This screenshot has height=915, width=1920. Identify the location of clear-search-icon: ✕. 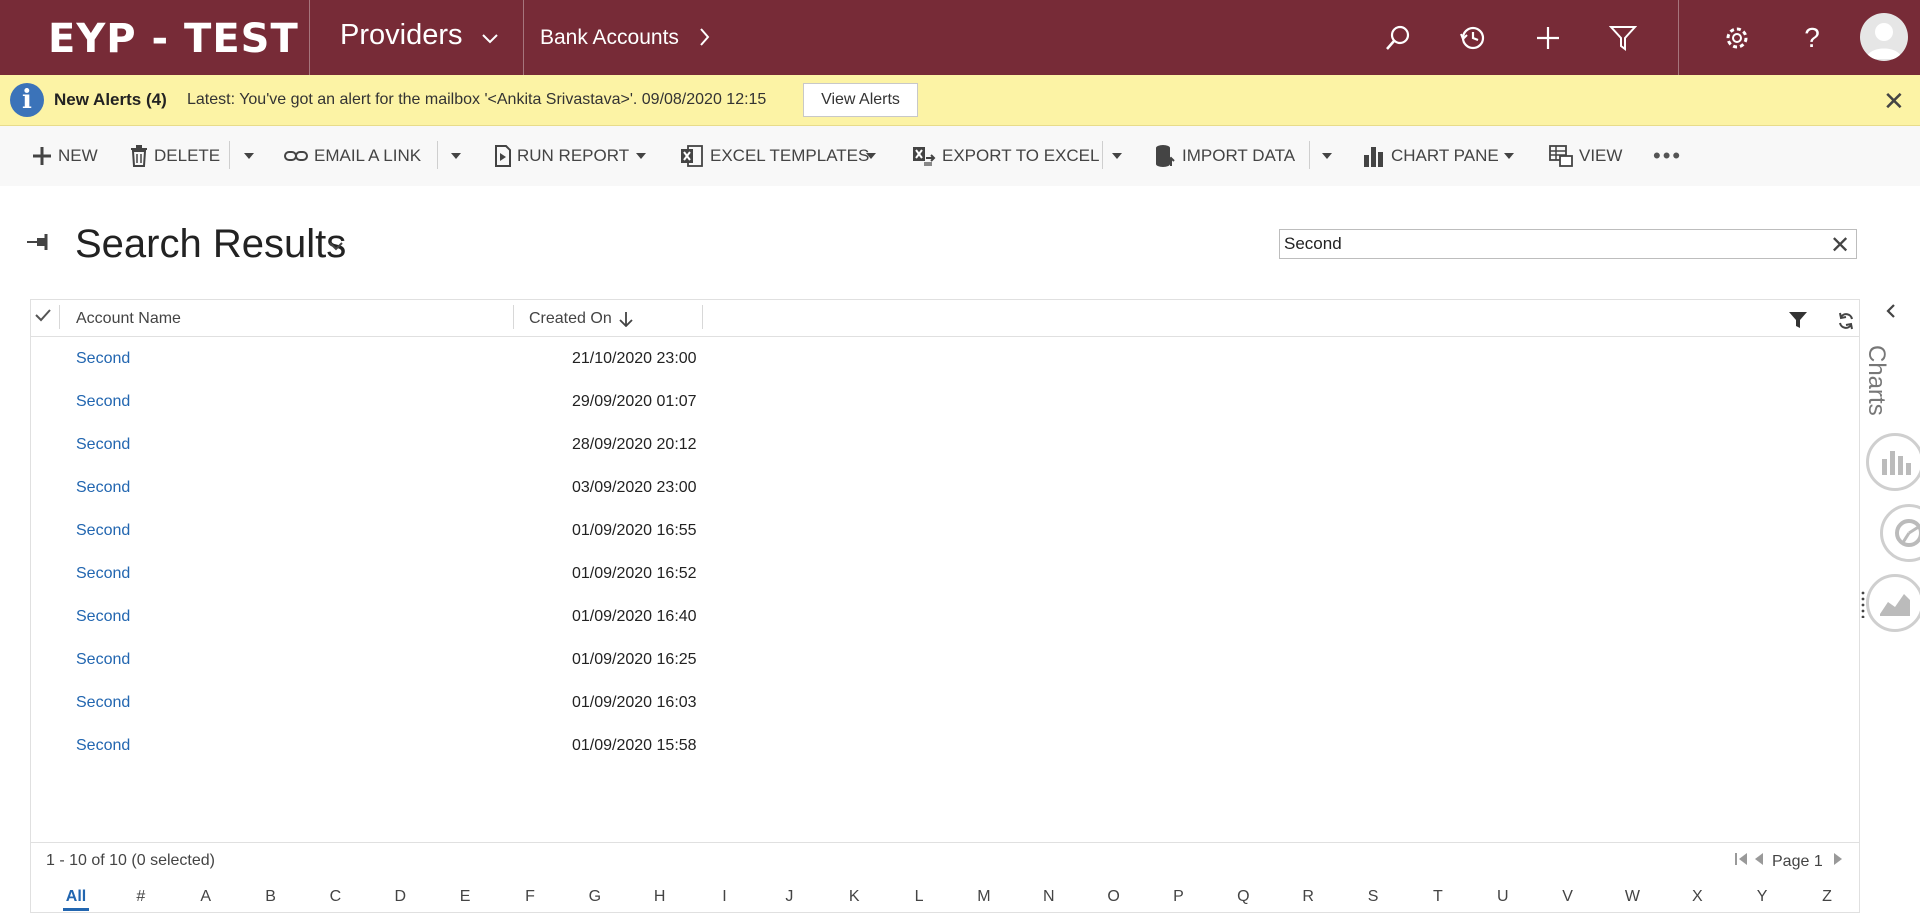
(1840, 245).